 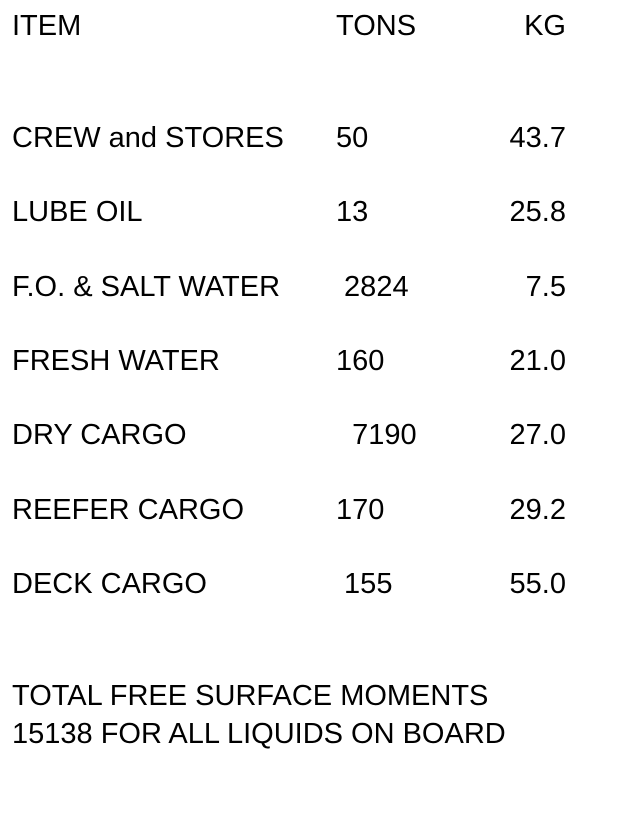 What do you see at coordinates (537, 584) in the screenshot?
I see `row-kg: 55.0` at bounding box center [537, 584].